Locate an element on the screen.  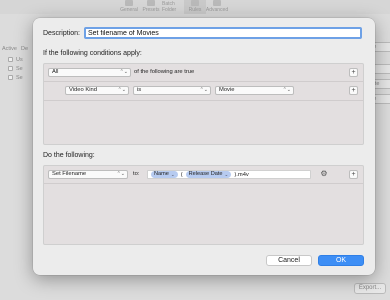
add-condition-group-button: + is located at coordinates (353, 72).